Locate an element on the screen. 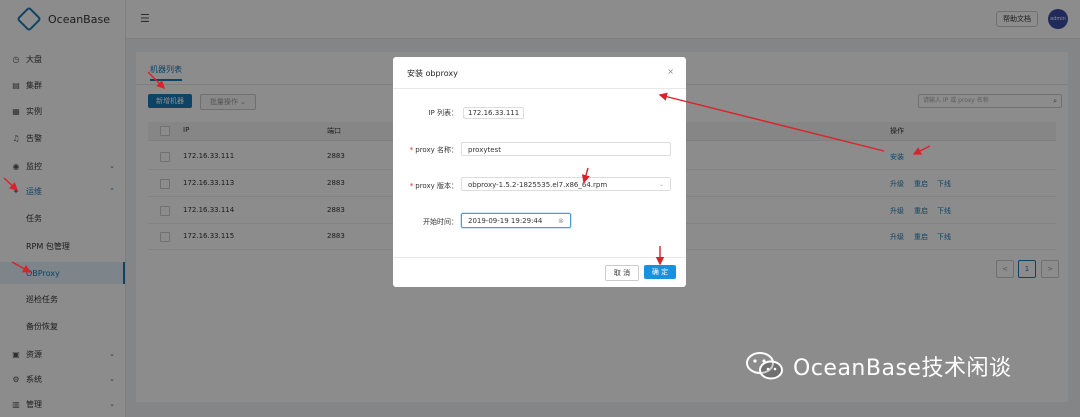 The height and width of the screenshot is (417, 1080). watermark-text: OceanBase技术闲谈 is located at coordinates (902, 368).